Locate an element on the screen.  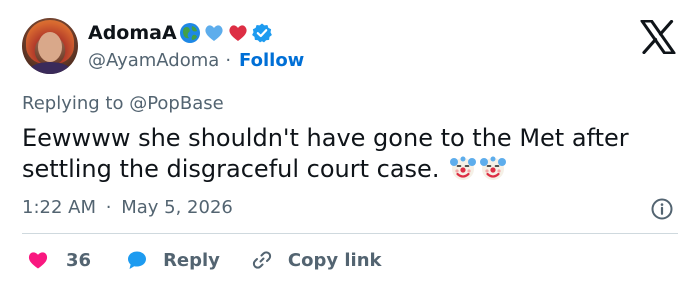
like-count: 36 is located at coordinates (79, 260).